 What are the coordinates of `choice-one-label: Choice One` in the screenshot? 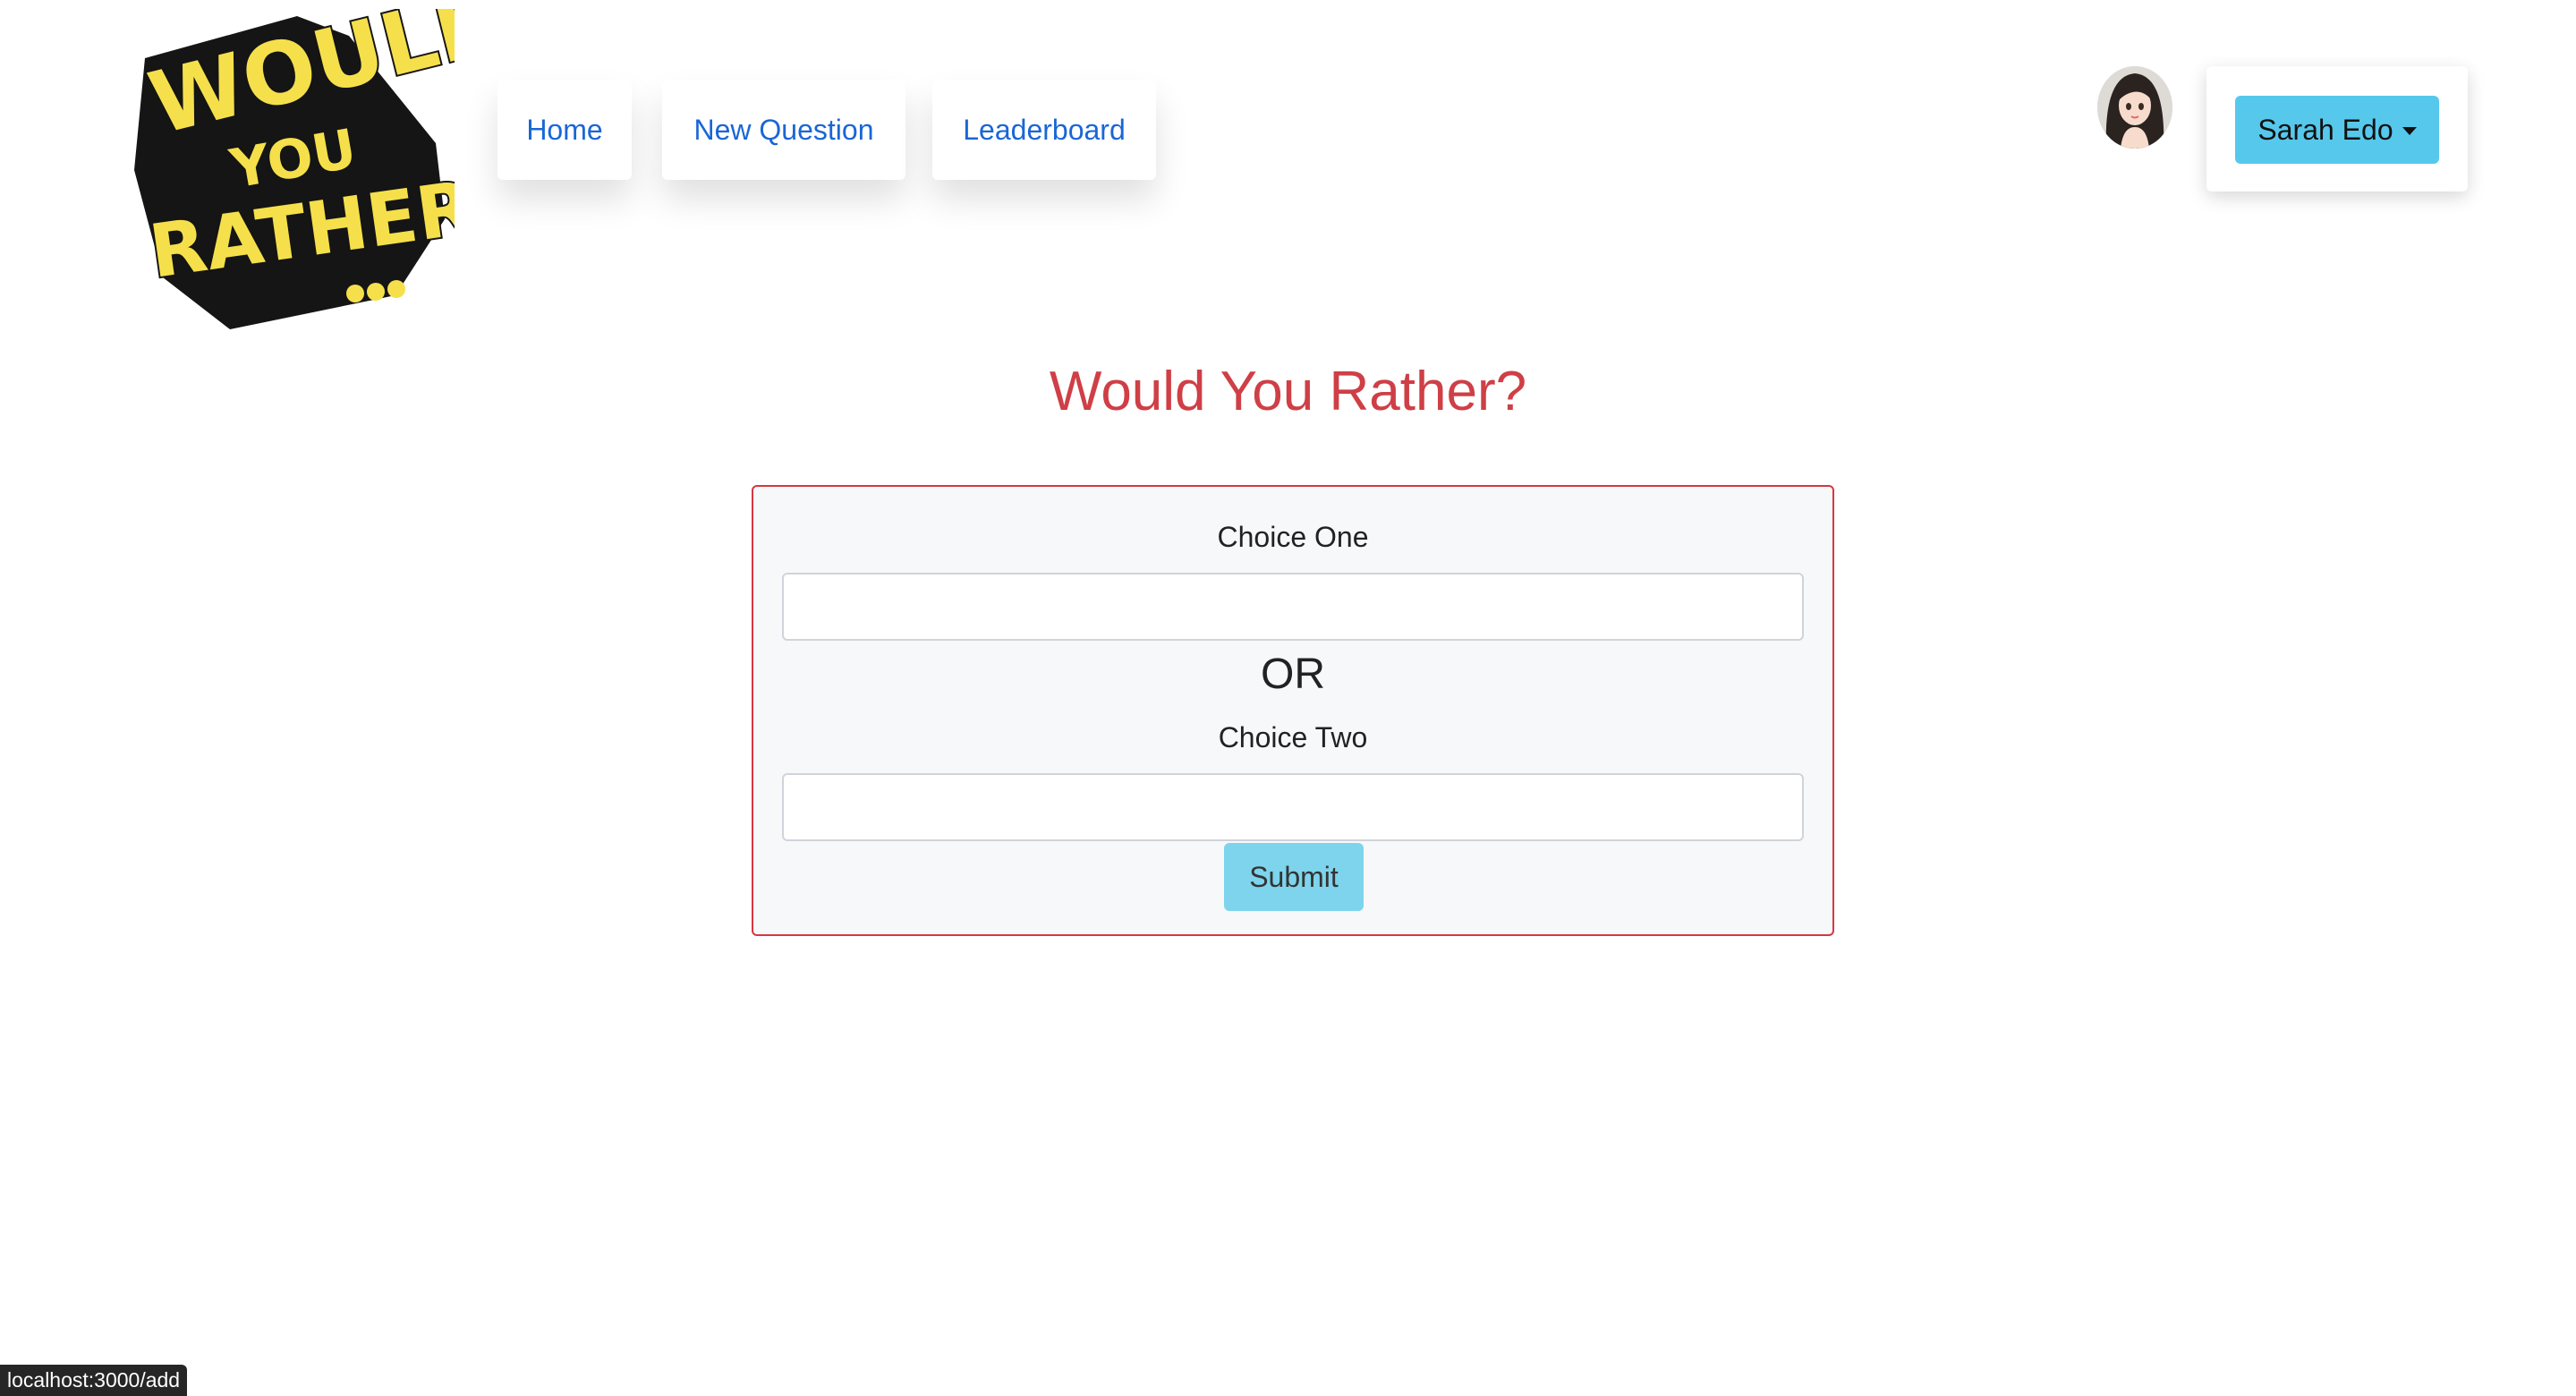 It's located at (1293, 537).